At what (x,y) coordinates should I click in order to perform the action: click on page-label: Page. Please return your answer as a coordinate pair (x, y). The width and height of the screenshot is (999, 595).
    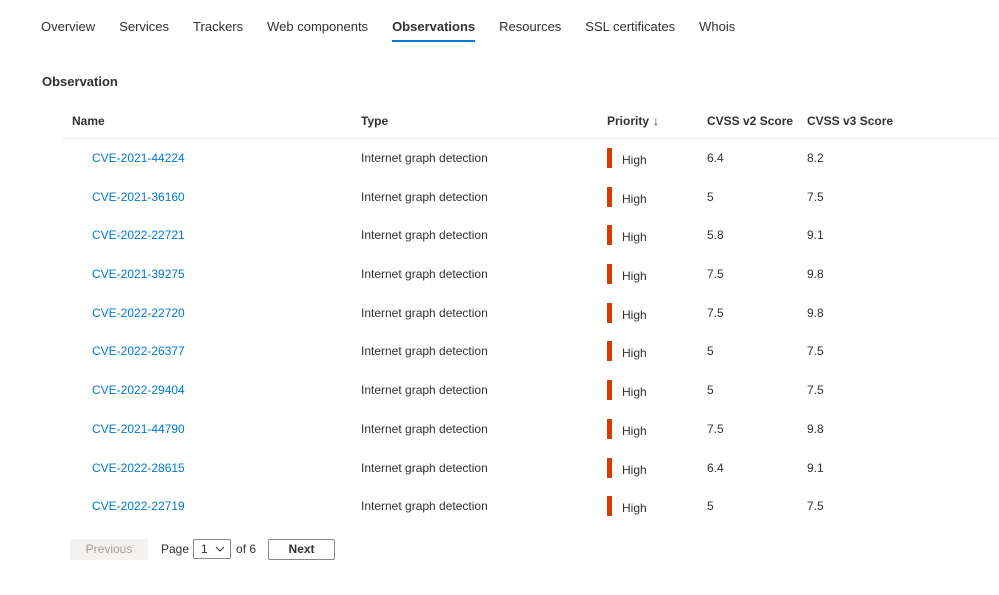
    Looking at the image, I should click on (175, 549).